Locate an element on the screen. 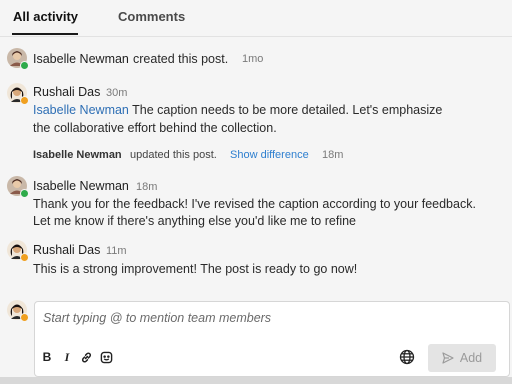  activity-action: updated this post. is located at coordinates (173, 155).